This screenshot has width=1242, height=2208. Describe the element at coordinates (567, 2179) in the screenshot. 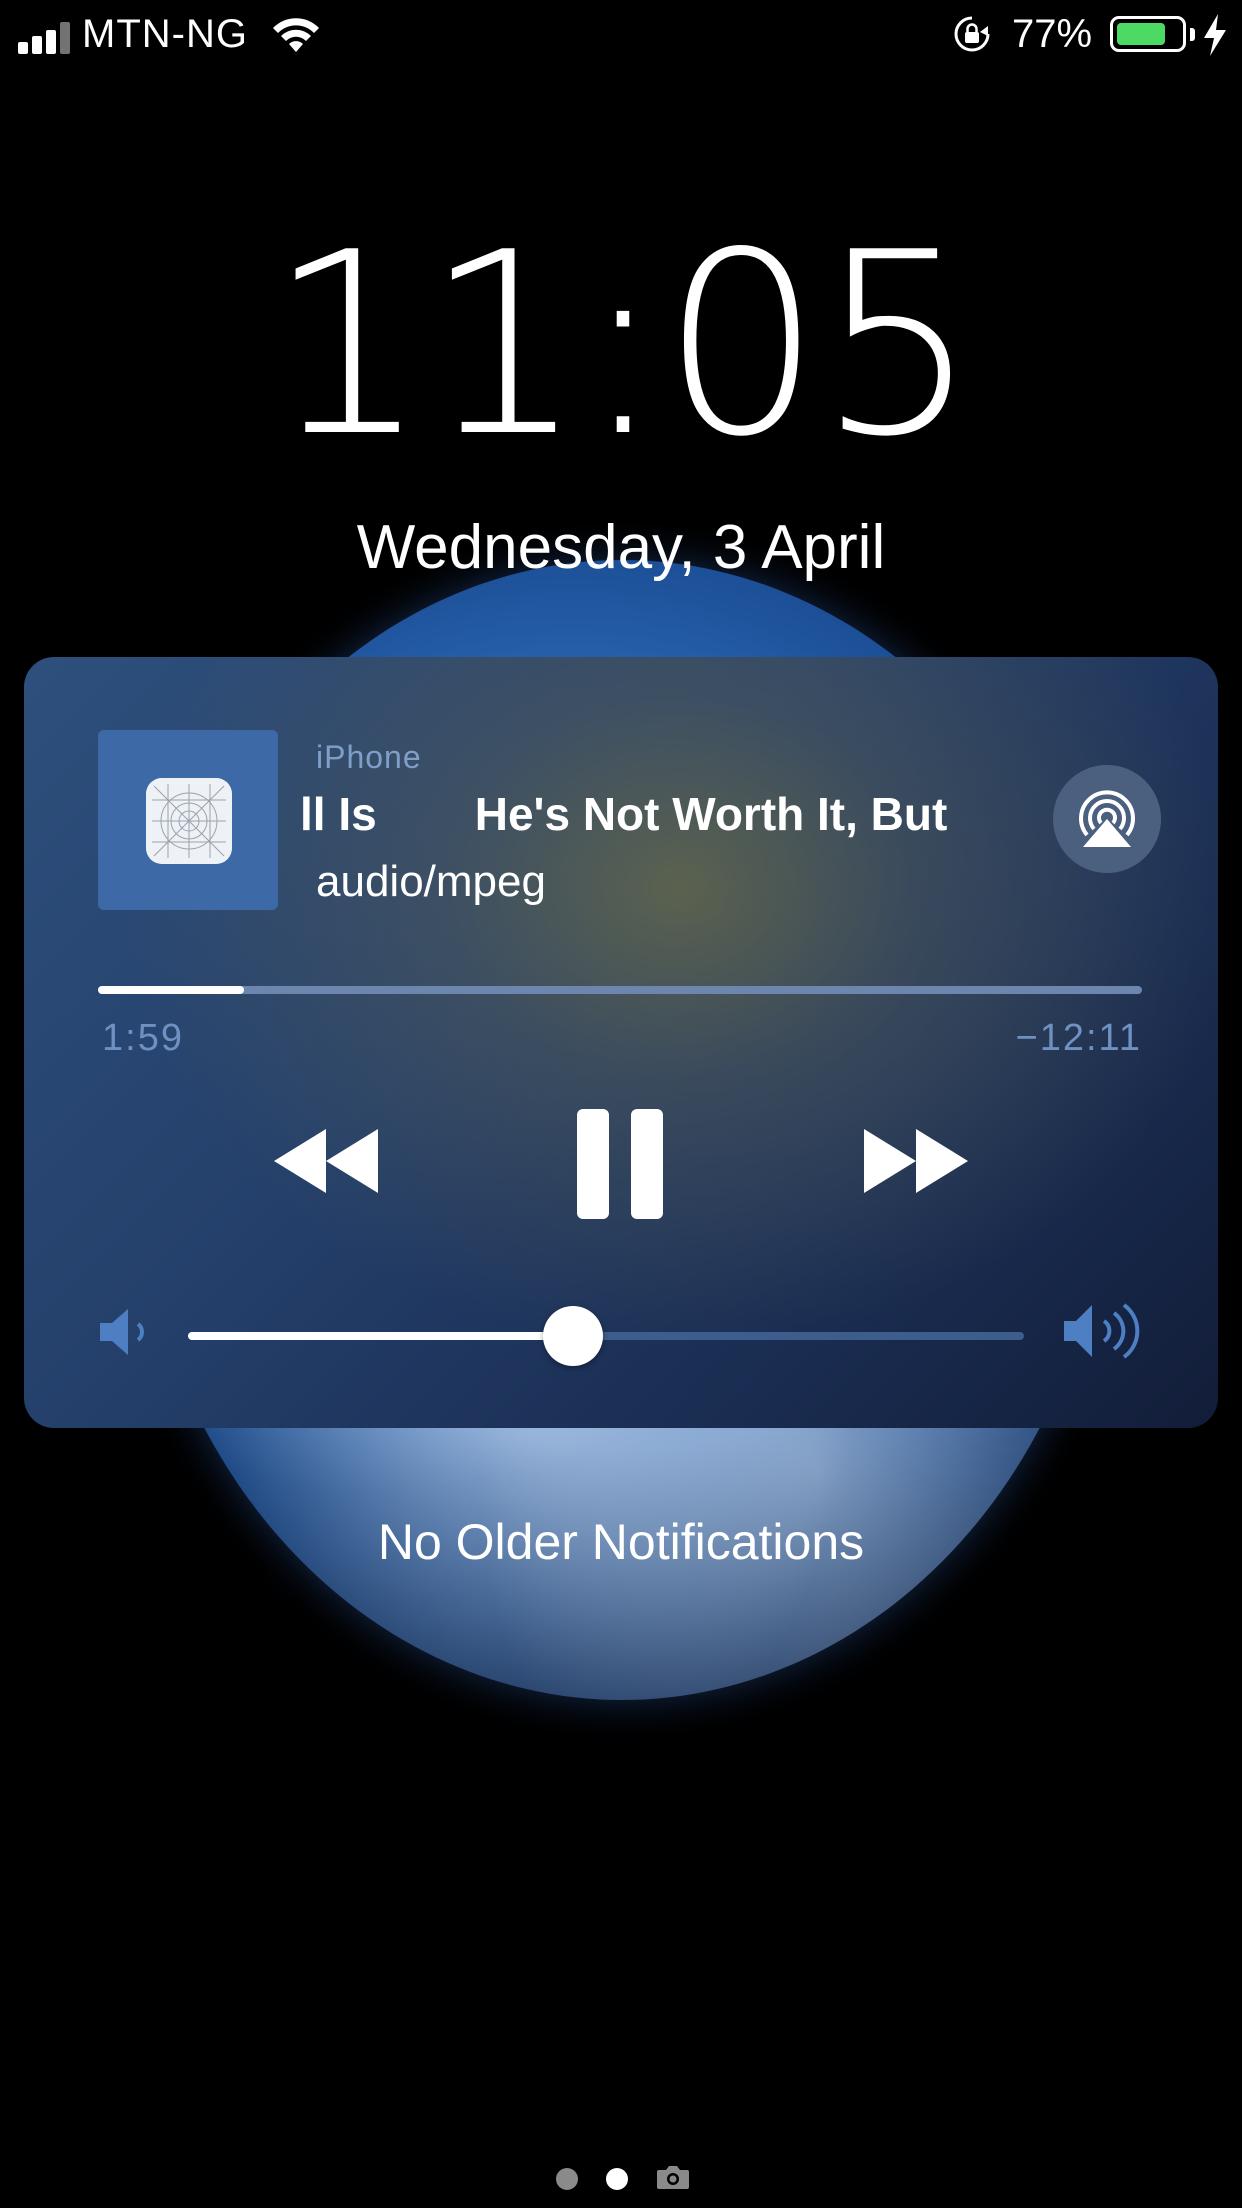

I see `page-dot-widgets` at that location.